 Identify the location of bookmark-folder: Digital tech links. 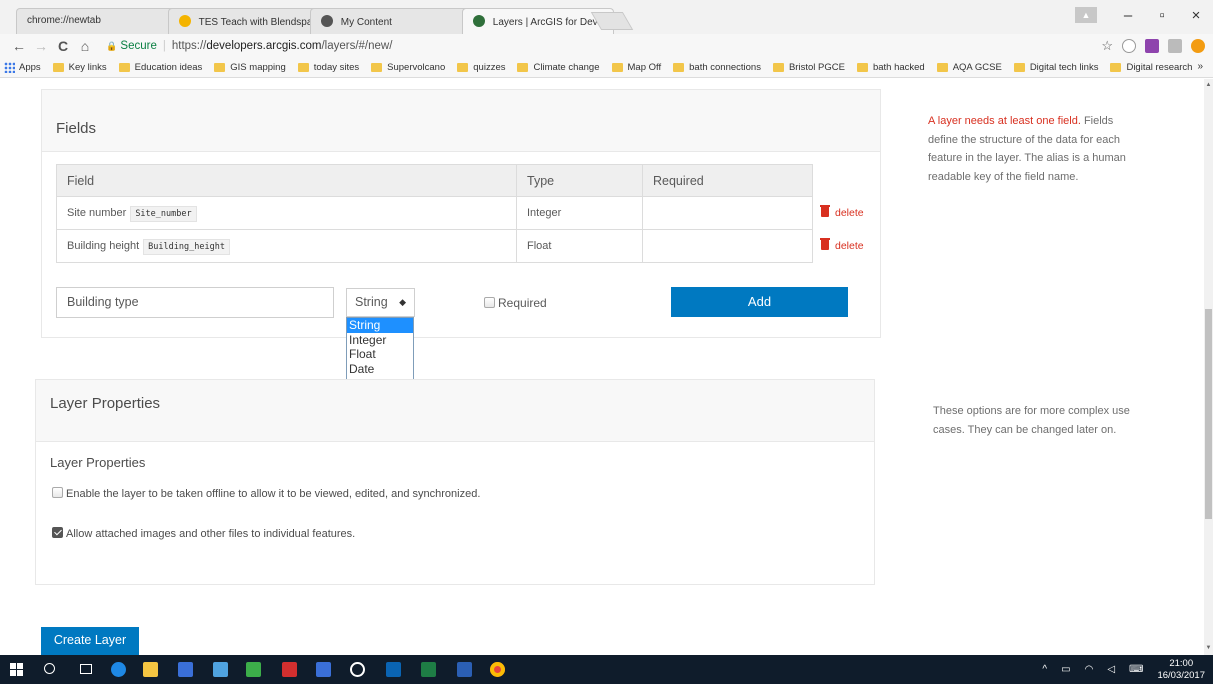
(1055, 67).